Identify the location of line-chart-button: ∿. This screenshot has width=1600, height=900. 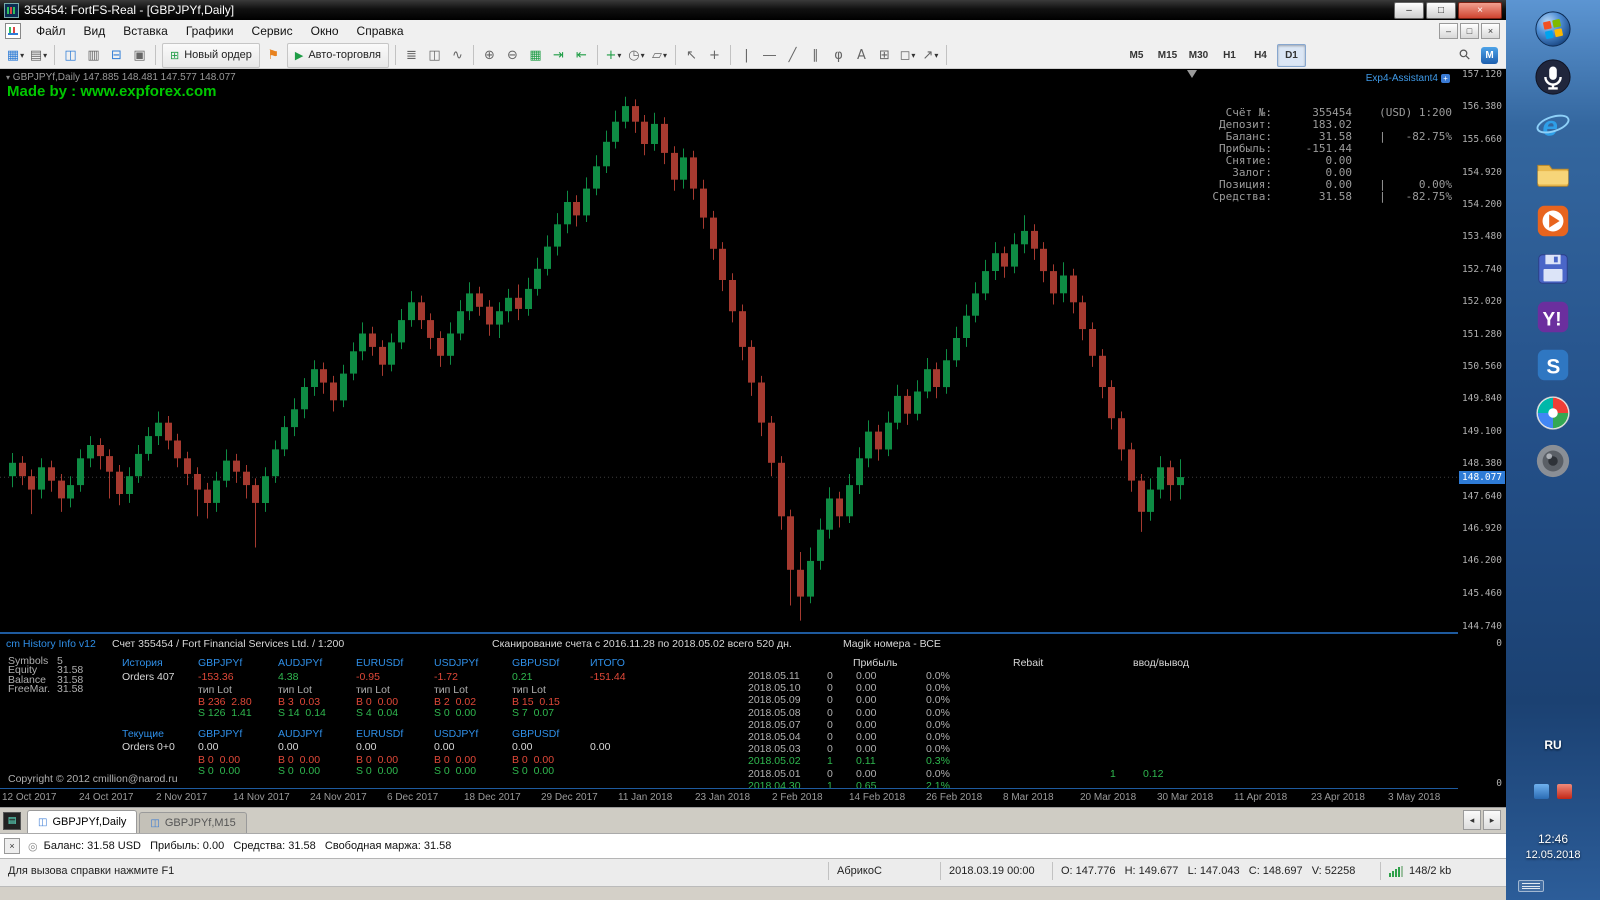
(457, 55).